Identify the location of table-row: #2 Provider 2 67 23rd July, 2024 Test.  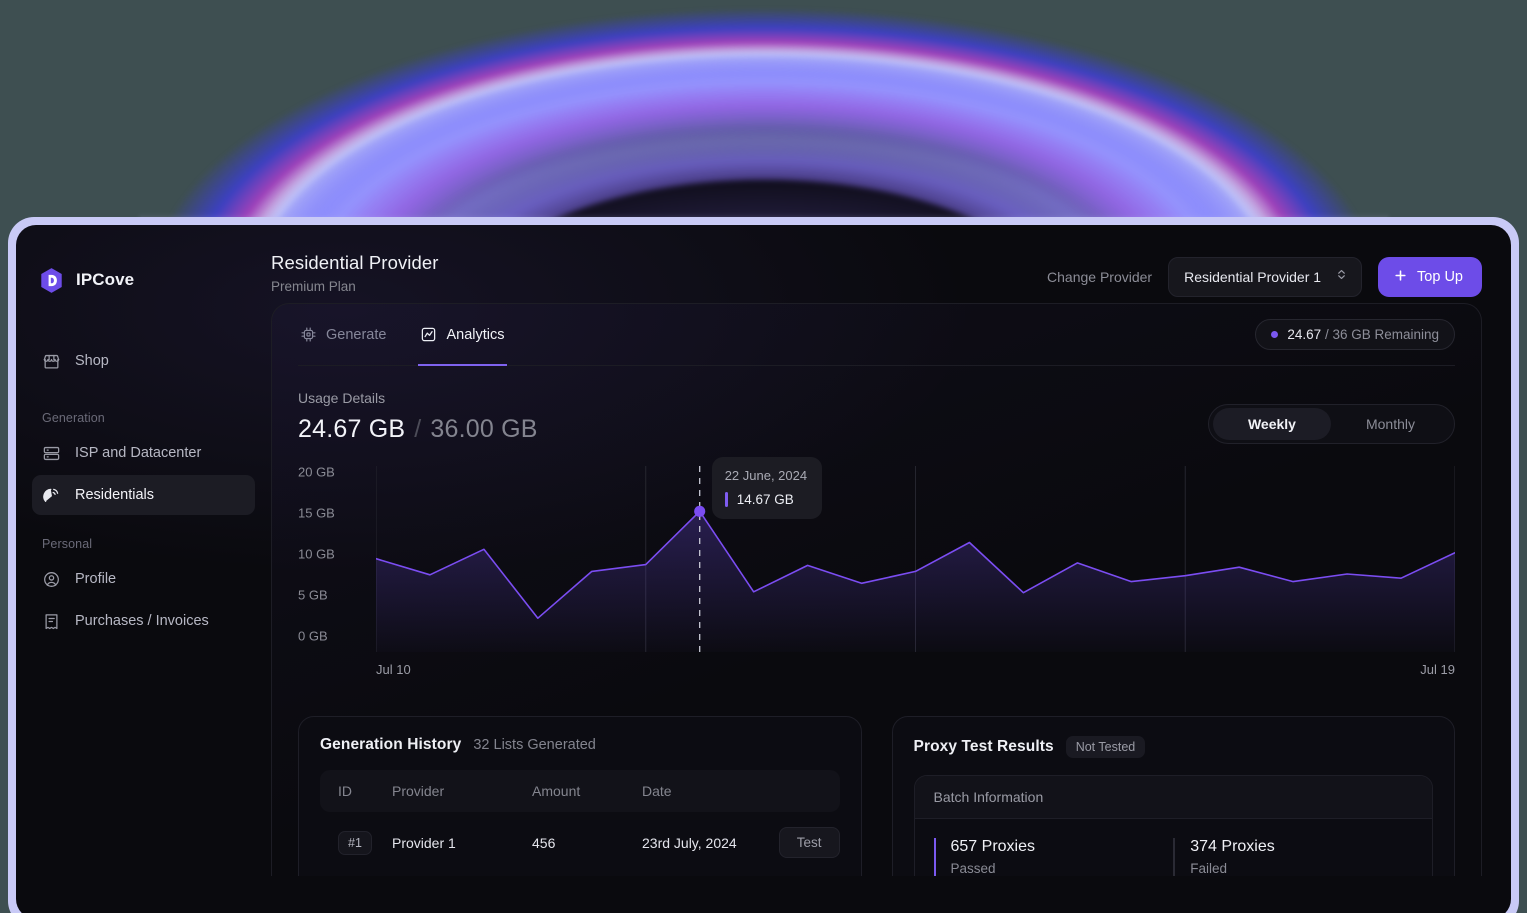
(580, 874).